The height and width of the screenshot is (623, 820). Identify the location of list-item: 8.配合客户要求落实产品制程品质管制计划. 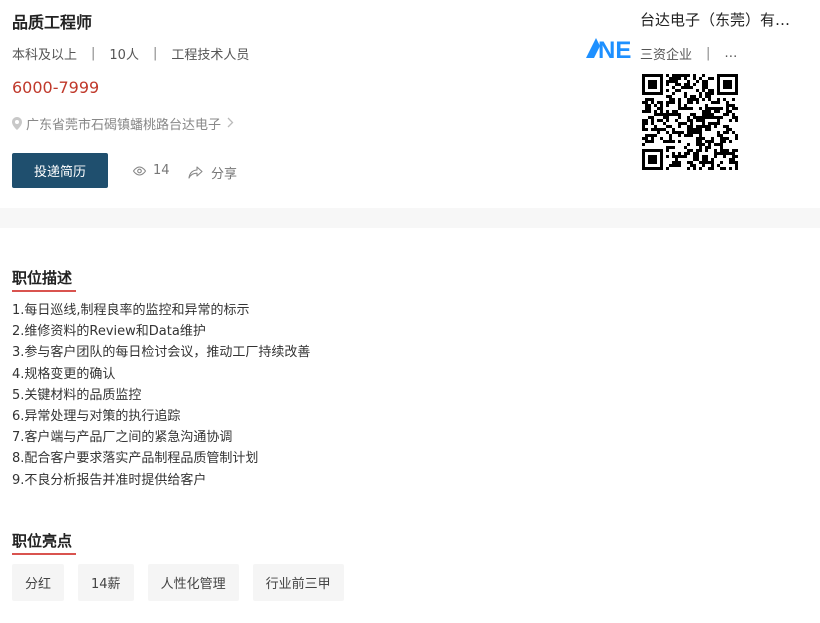
(135, 459).